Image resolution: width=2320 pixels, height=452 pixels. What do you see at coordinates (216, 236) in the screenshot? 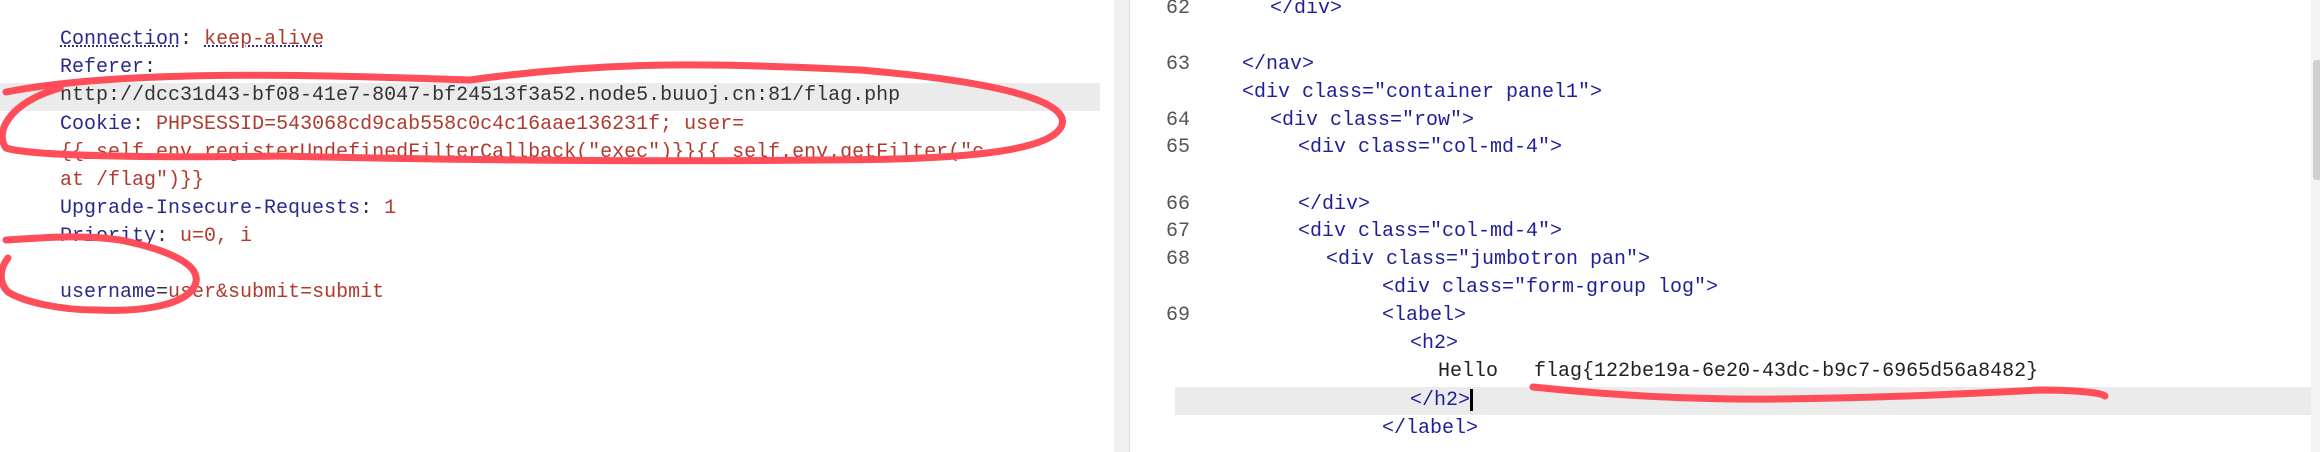
I see `header-value: u=0, i` at bounding box center [216, 236].